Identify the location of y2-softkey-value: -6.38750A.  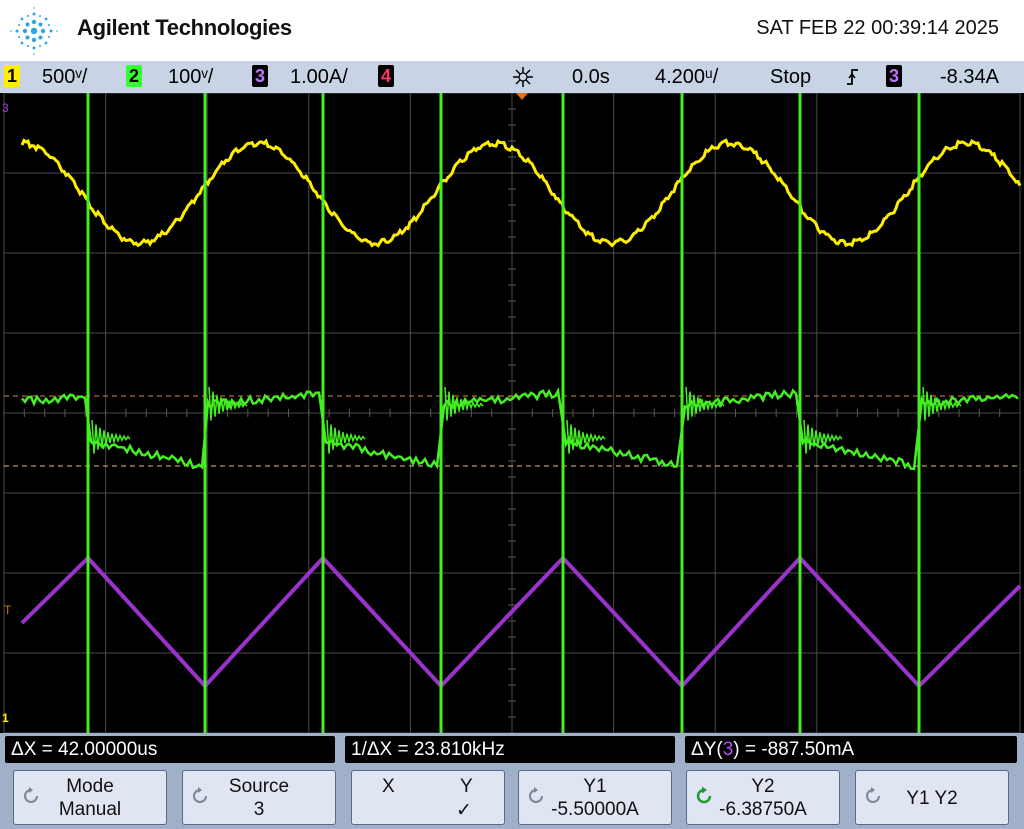
(763, 809).